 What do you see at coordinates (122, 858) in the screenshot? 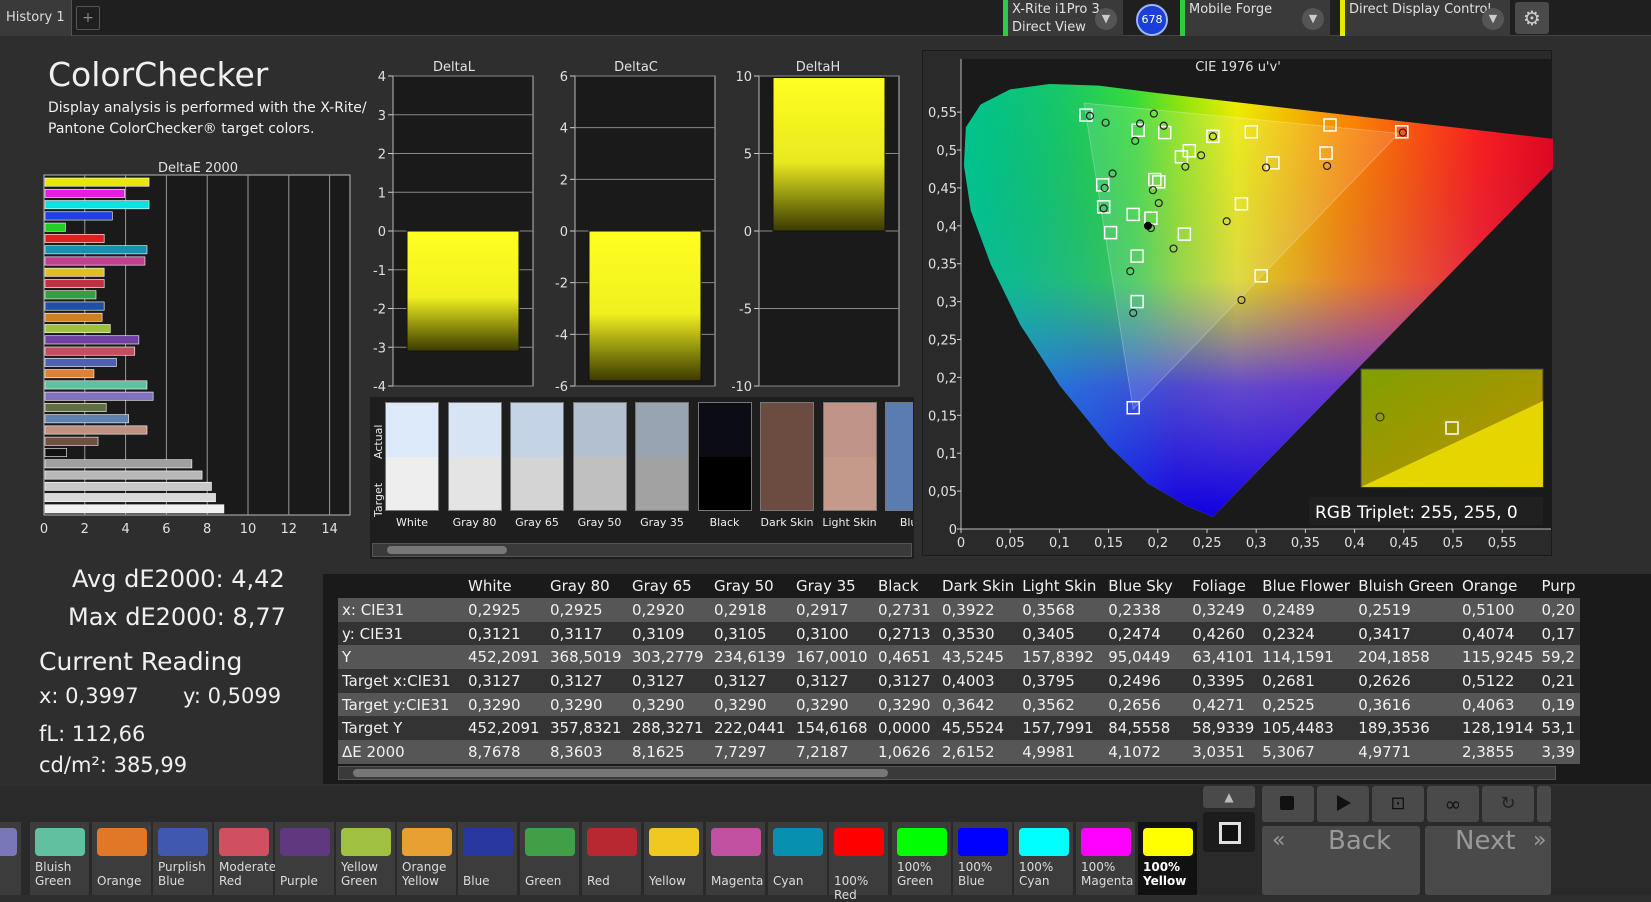
I see `patch-orange: Orange` at bounding box center [122, 858].